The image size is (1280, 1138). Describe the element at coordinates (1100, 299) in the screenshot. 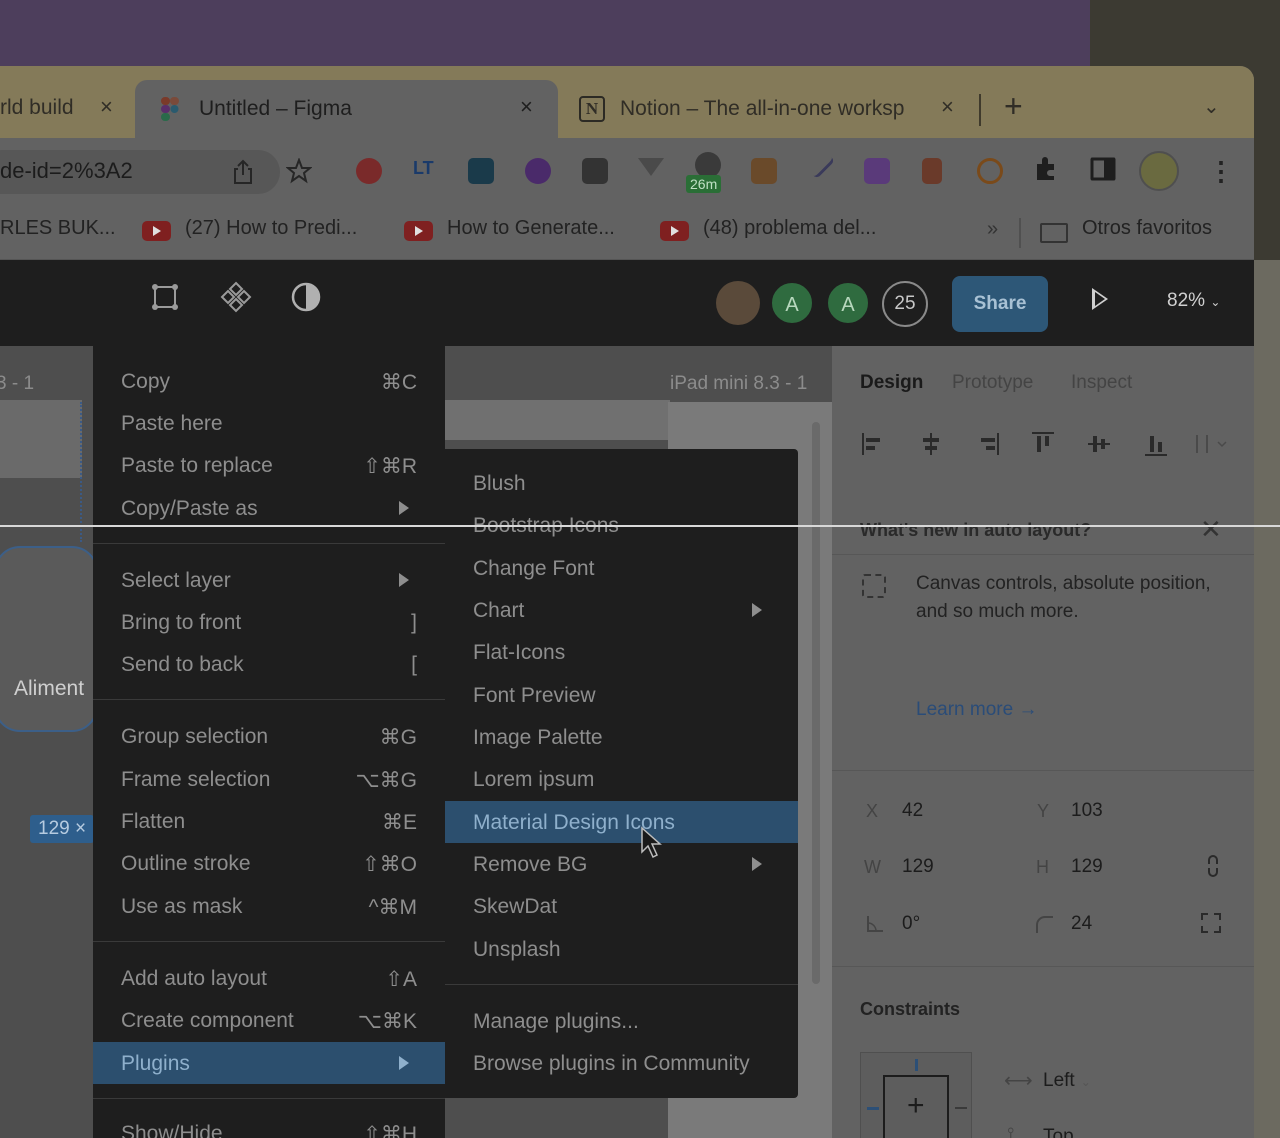

I see `present-play-icon` at that location.